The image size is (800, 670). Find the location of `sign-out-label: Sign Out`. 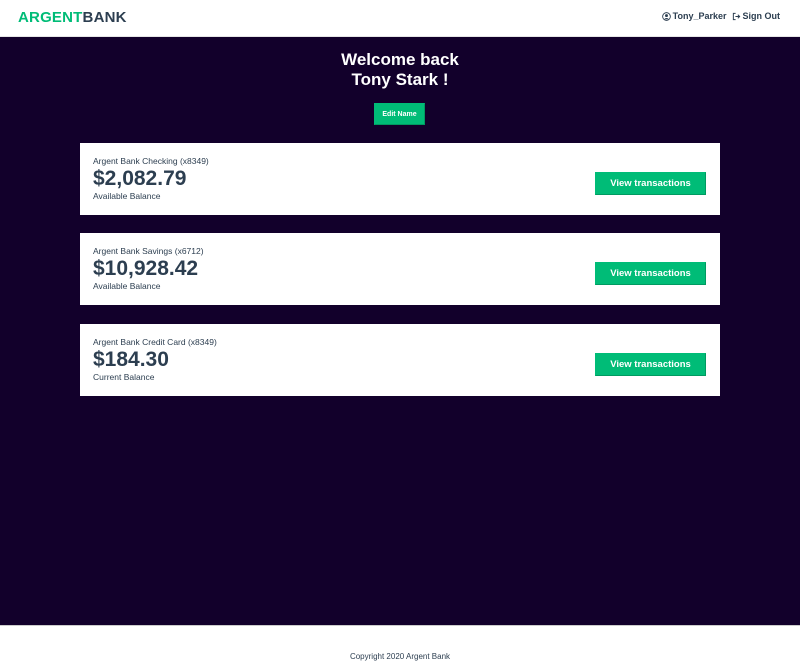

sign-out-label: Sign Out is located at coordinates (761, 16).